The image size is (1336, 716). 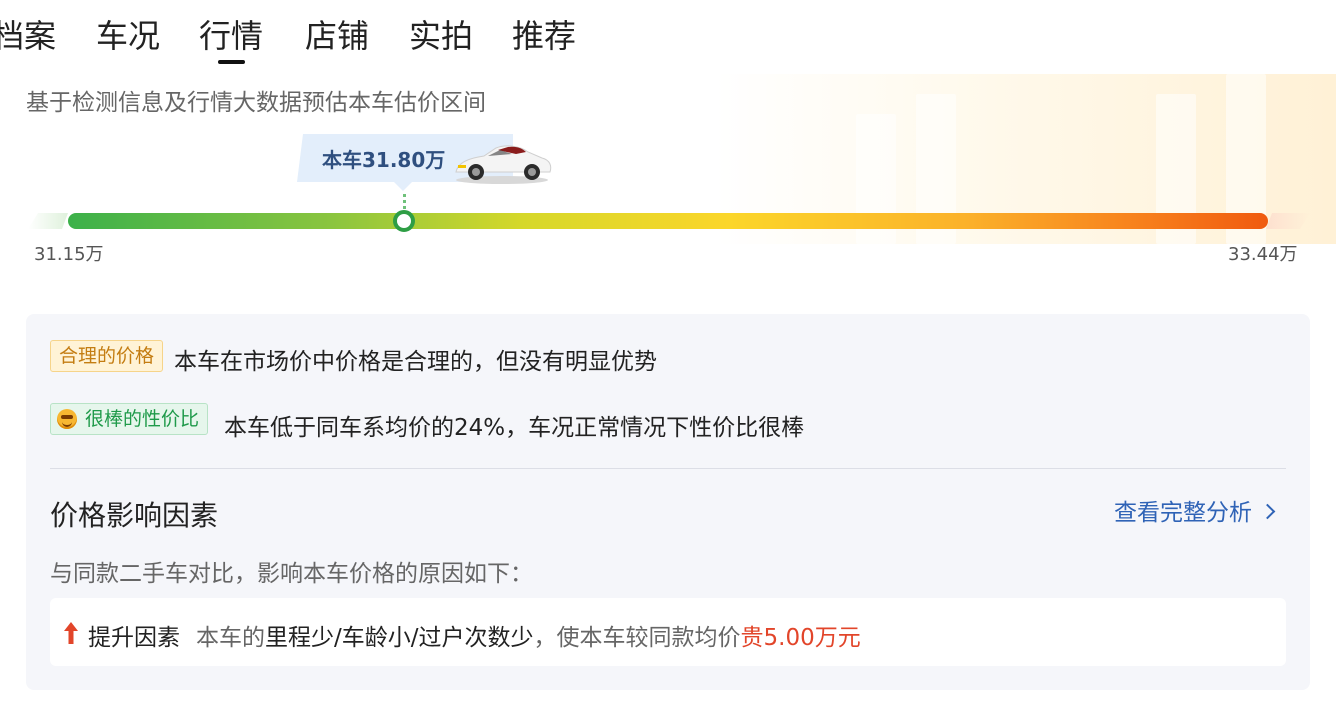 What do you see at coordinates (668, 35) in the screenshot?
I see `tab-bar: 档案 车况 行情 店铺 实拍 推荐` at bounding box center [668, 35].